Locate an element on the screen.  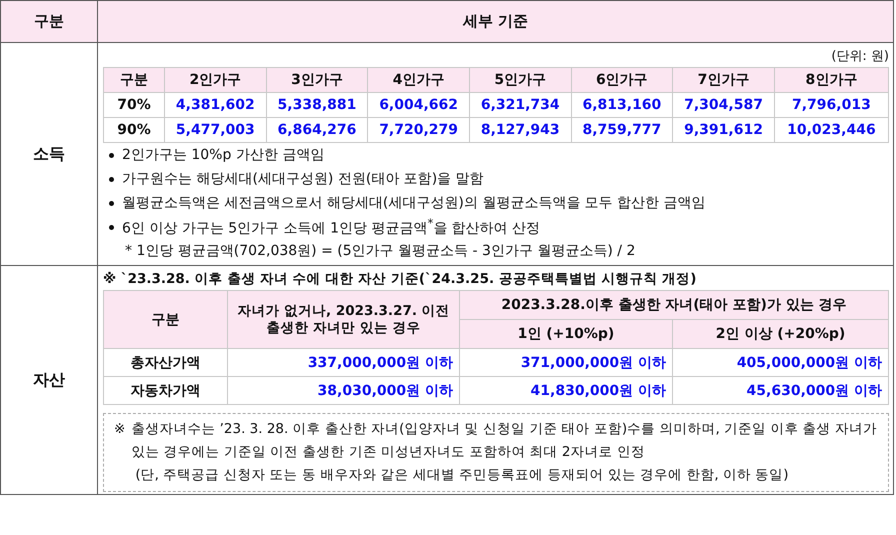
table-cell: 4,381,602 is located at coordinates (215, 105).